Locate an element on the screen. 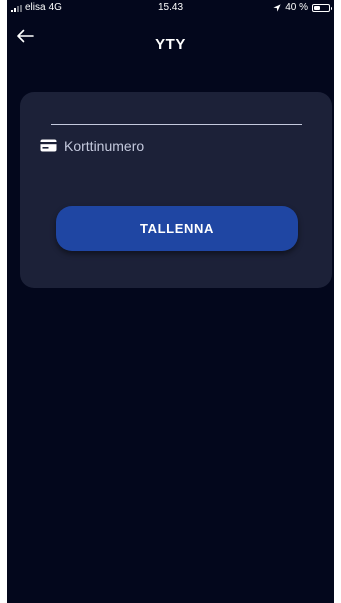  status-bar: elisa 4G 15.43 40 % is located at coordinates (170, 8).